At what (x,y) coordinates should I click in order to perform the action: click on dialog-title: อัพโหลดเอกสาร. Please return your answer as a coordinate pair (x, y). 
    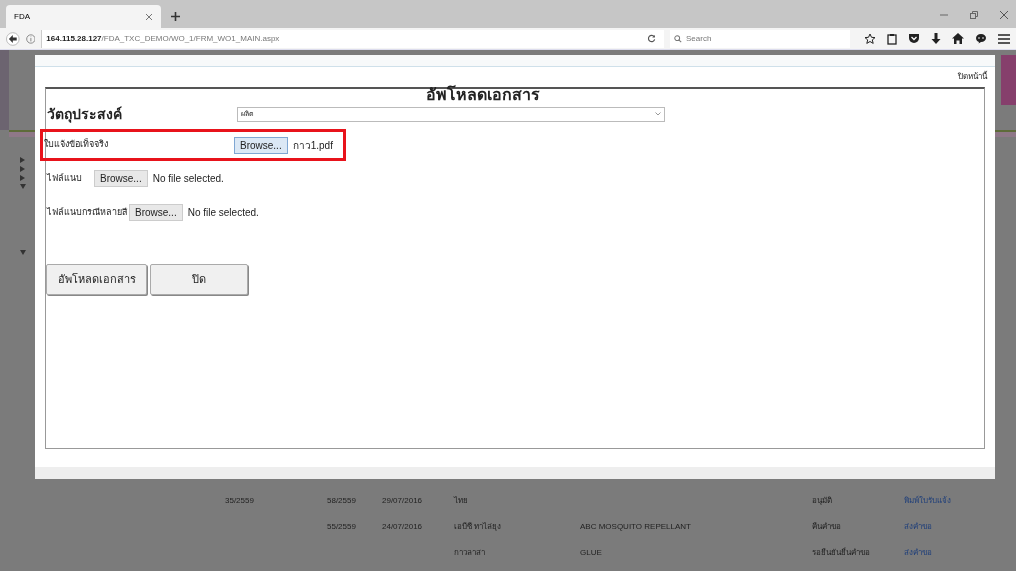
    Looking at the image, I should click on (483, 95).